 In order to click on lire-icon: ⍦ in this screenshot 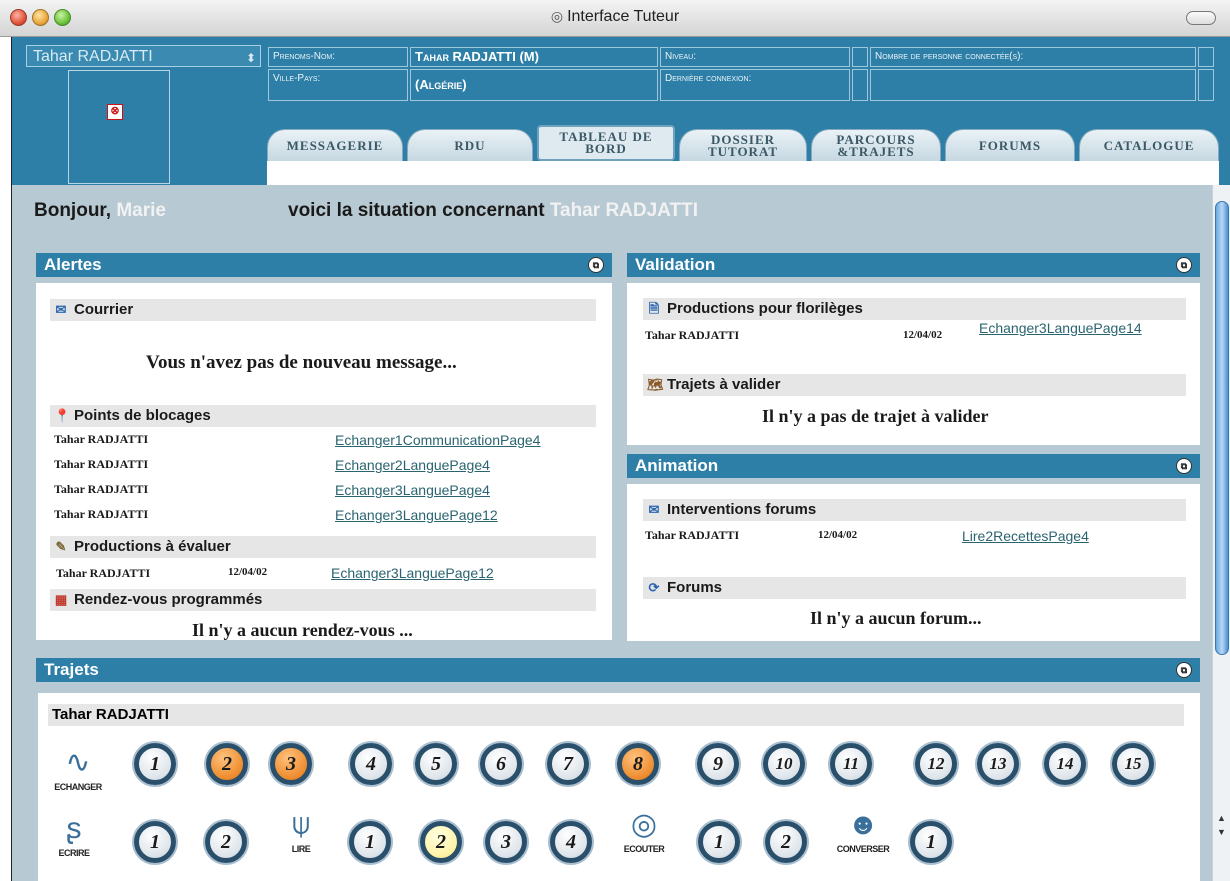, I will do `click(301, 824)`.